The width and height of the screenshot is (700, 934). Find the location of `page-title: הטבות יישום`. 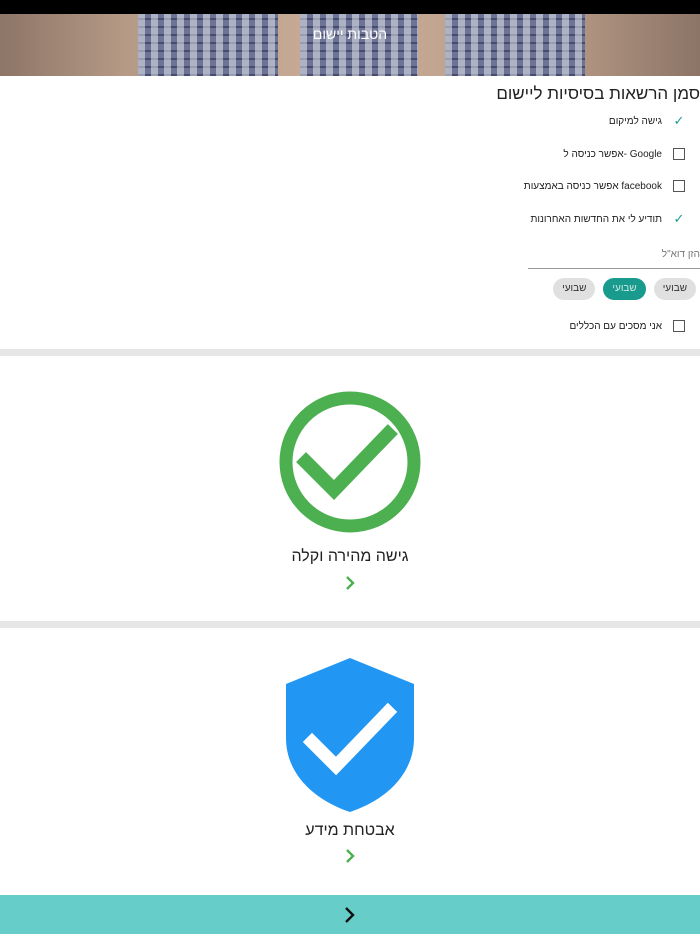

page-title: הטבות יישום is located at coordinates (350, 34).